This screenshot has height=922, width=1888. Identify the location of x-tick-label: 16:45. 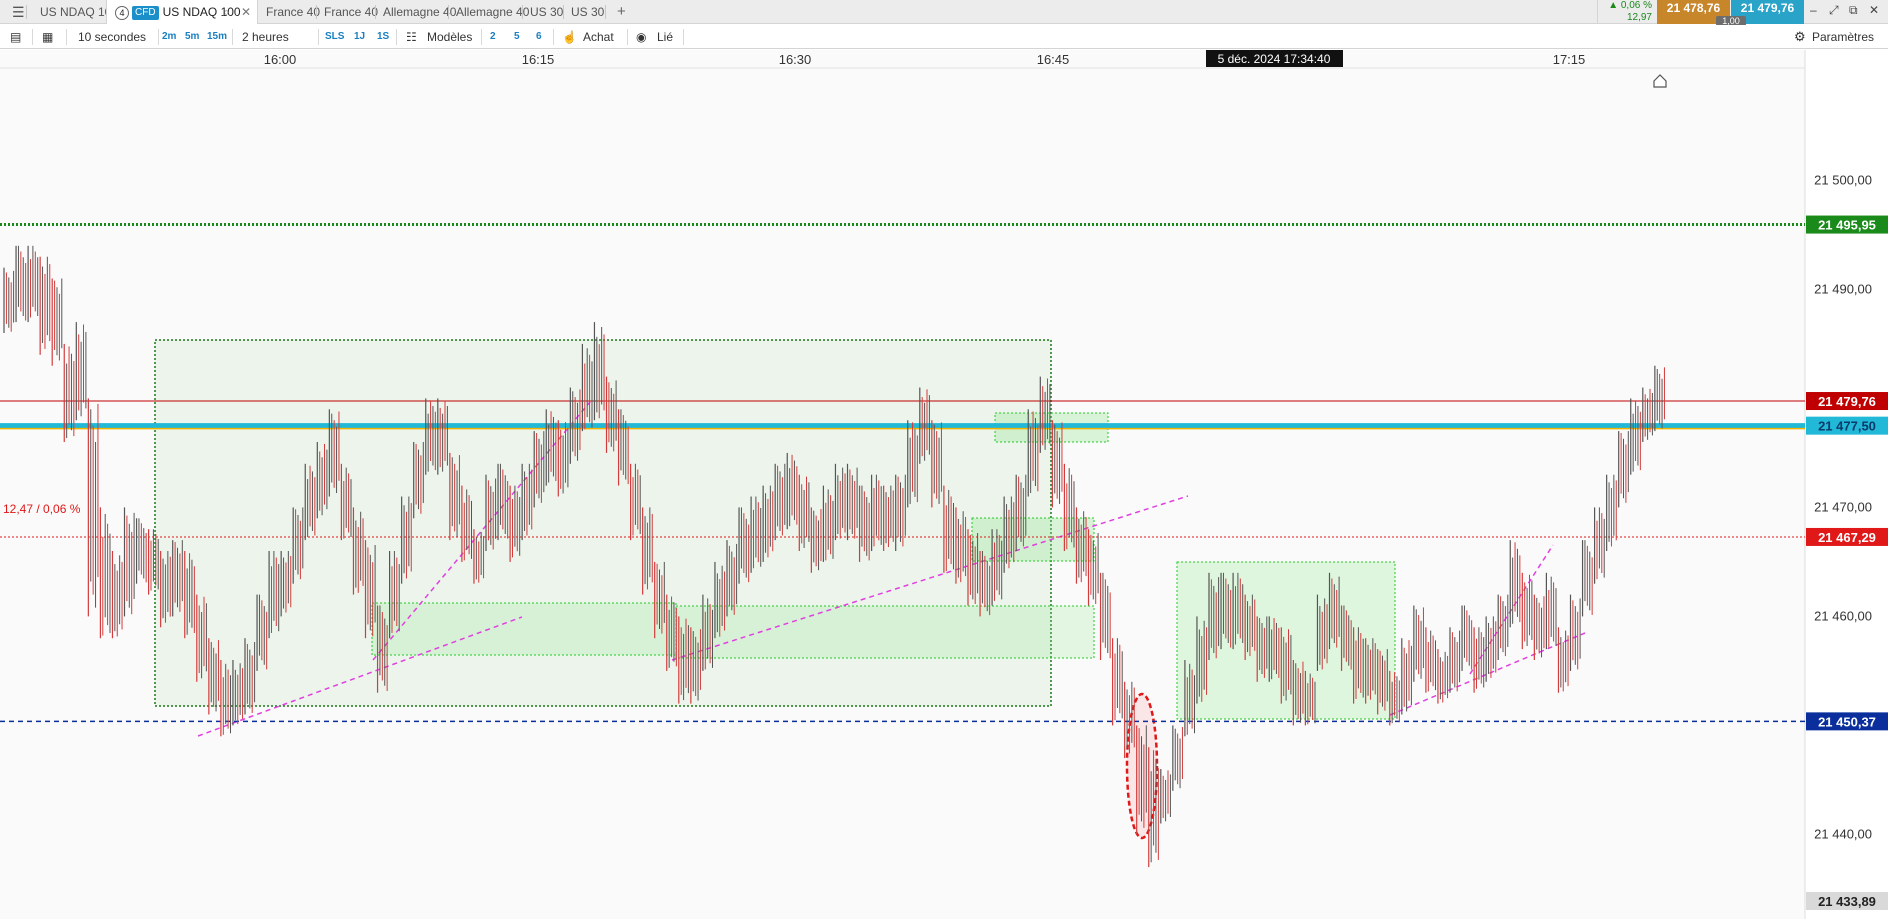
(1053, 59).